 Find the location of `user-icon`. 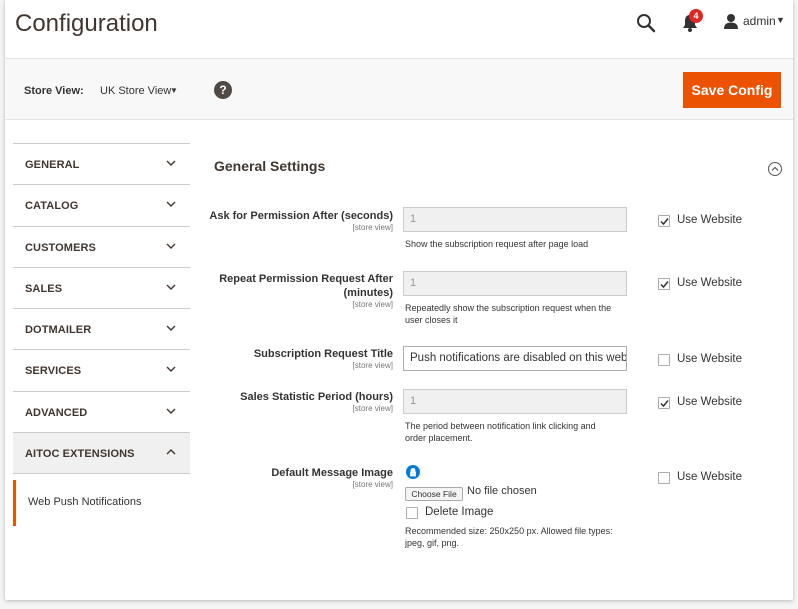

user-icon is located at coordinates (731, 21).